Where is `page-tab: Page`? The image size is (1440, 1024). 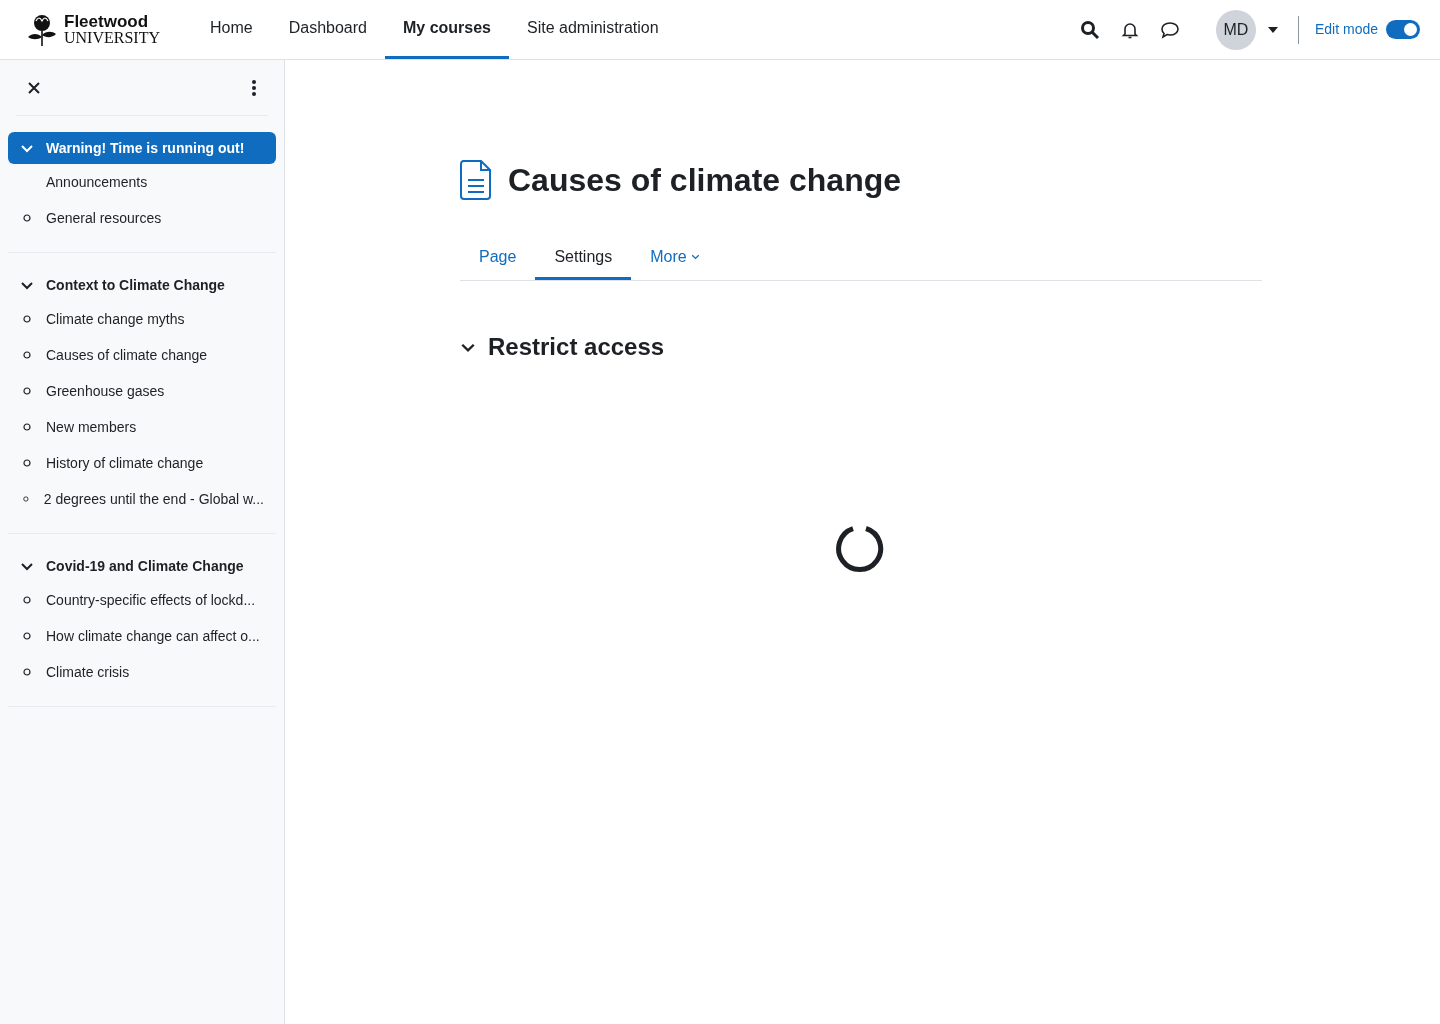
page-tab: Page is located at coordinates (498, 258).